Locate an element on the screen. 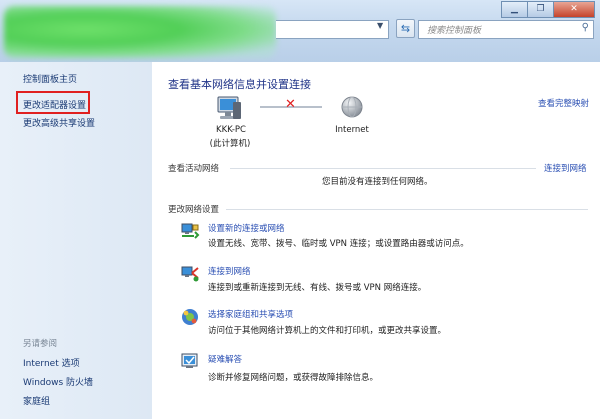 The height and width of the screenshot is (419, 600). connect-to-network-task-desc: 连接到或重新连接到无线、有线、拨号或 VPN 网络连接。 is located at coordinates (317, 288).